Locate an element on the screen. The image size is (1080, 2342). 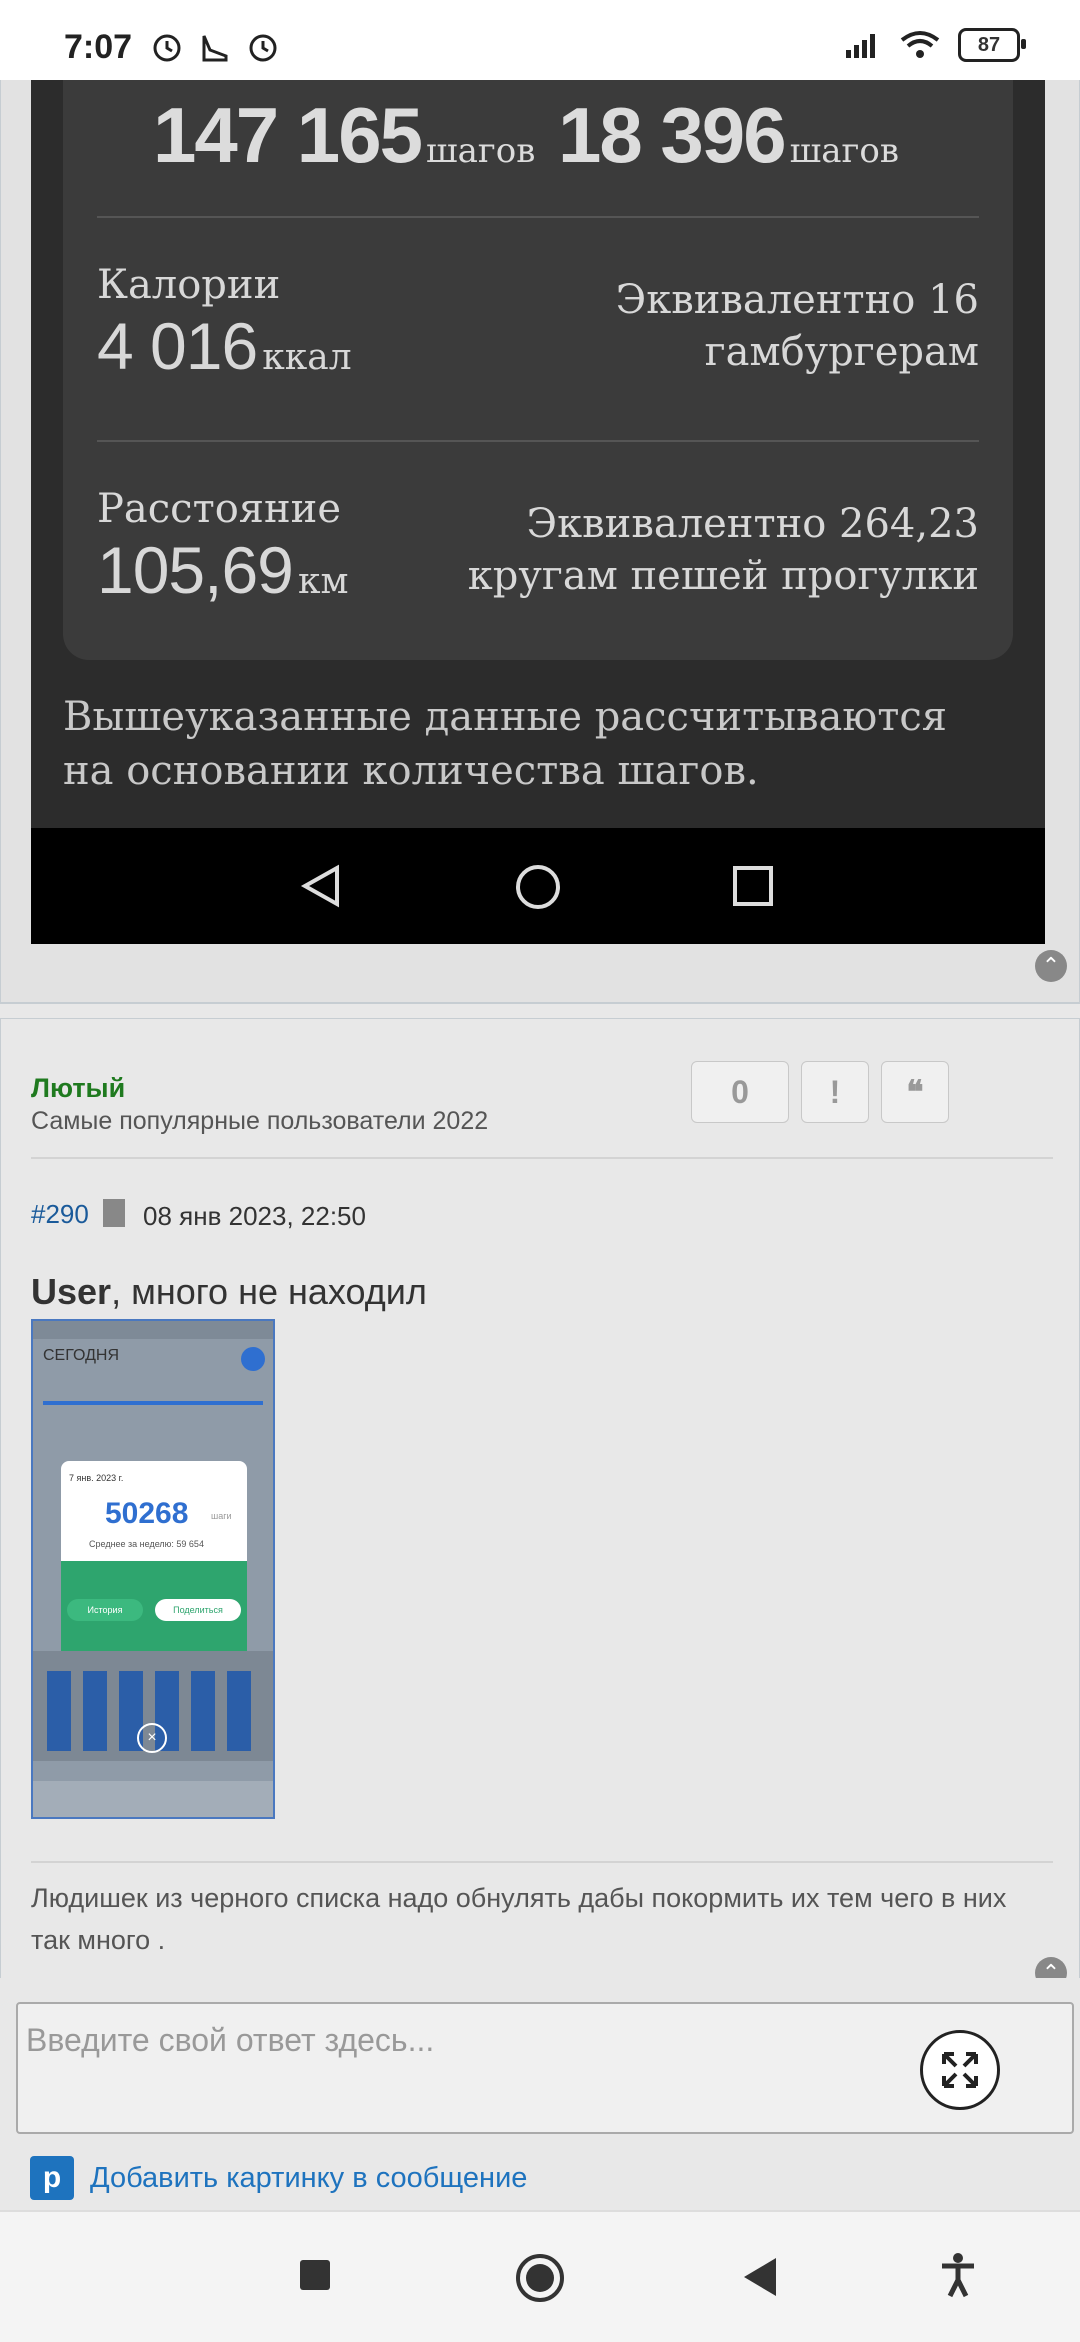
thumb-popup-avg: Среднее за неделю: 59 654 is located at coordinates (146, 1544).